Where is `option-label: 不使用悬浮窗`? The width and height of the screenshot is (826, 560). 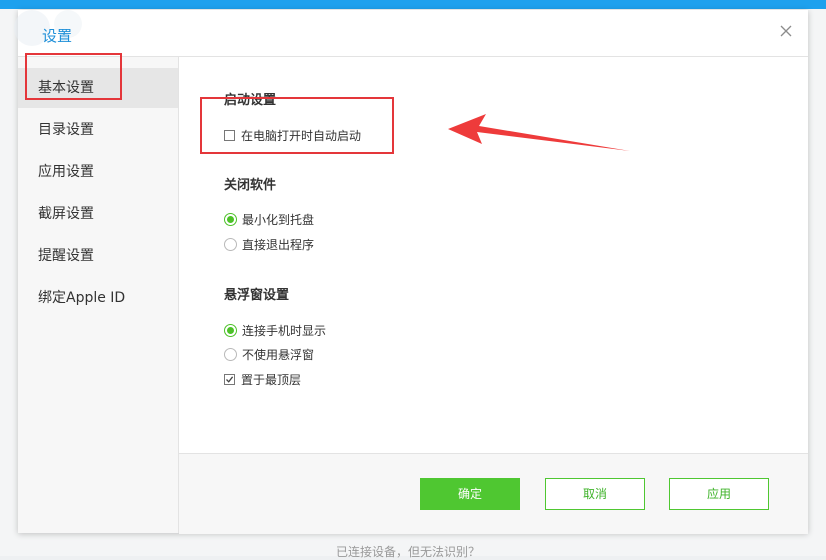 option-label: 不使用悬浮窗 is located at coordinates (278, 354).